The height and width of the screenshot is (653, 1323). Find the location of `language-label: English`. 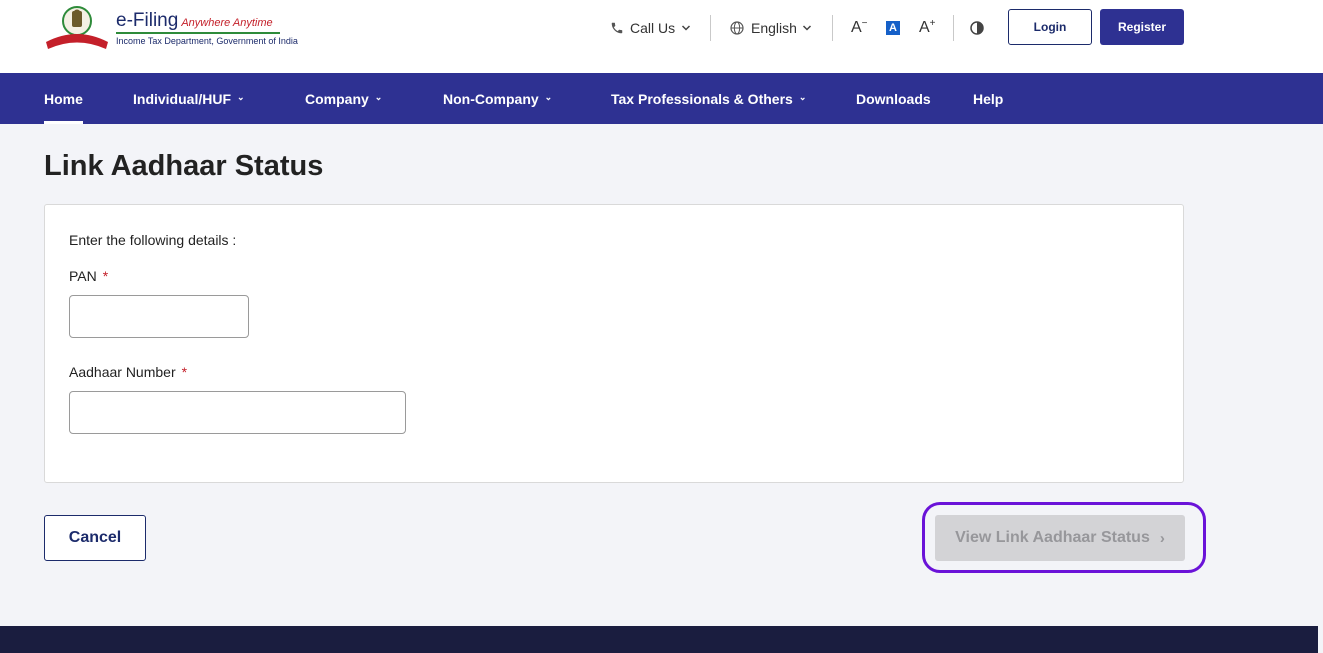

language-label: English is located at coordinates (774, 28).